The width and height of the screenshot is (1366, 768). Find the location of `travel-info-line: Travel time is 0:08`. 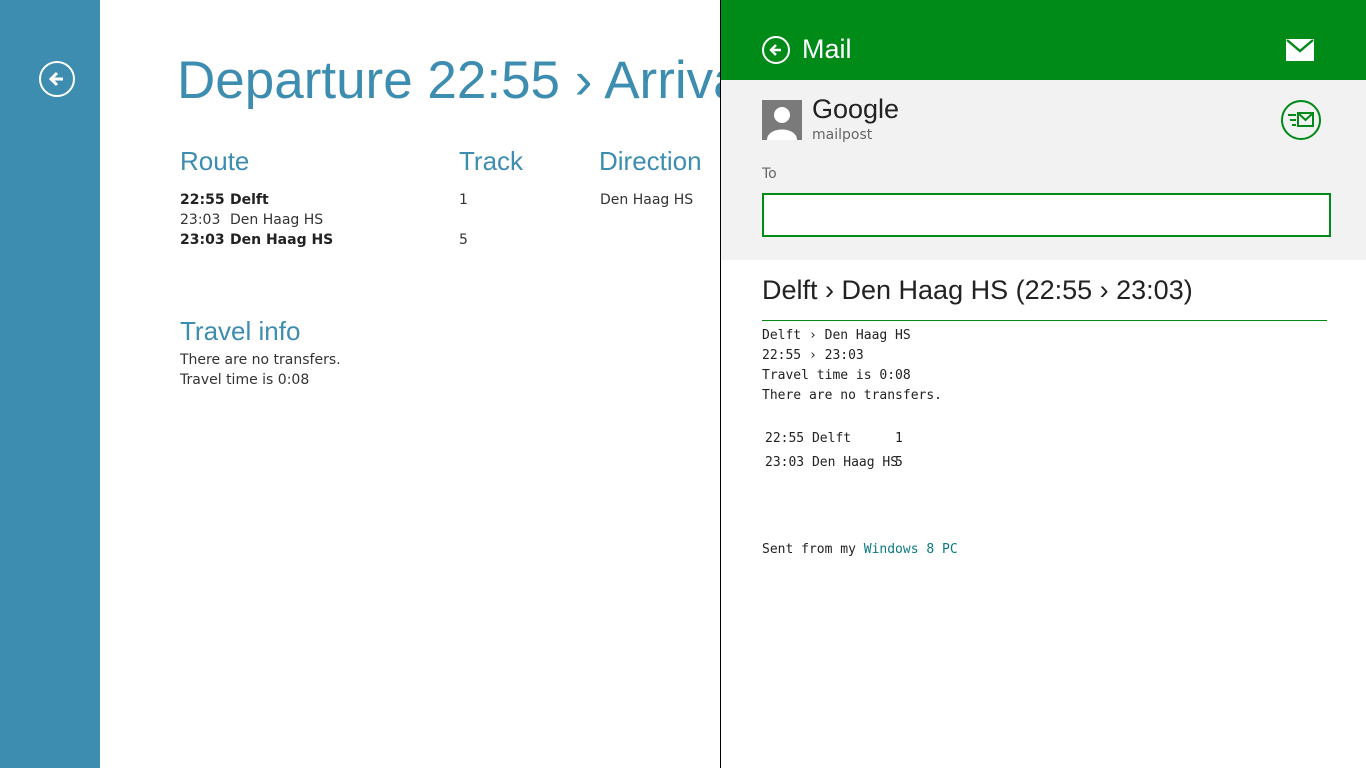

travel-info-line: Travel time is 0:08 is located at coordinates (245, 380).